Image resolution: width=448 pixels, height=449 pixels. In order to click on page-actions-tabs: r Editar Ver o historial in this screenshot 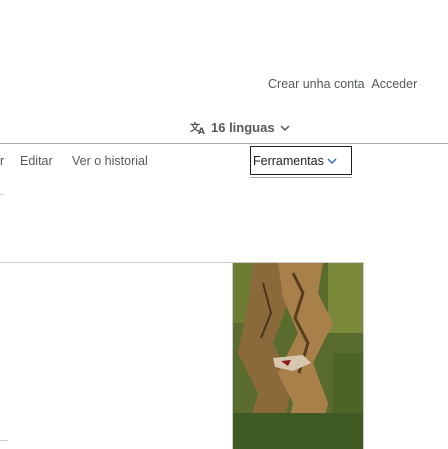, I will do `click(224, 161)`.